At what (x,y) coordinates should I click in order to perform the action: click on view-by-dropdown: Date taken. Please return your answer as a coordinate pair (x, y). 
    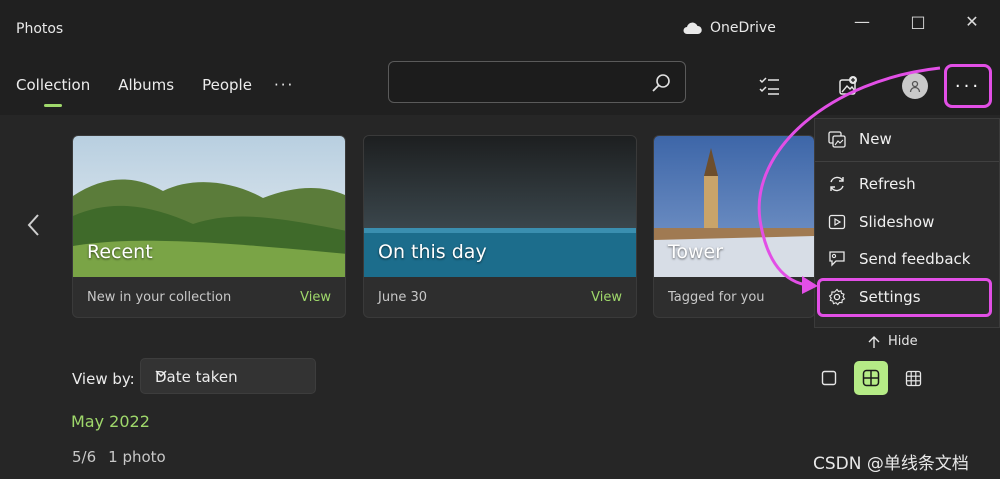
    Looking at the image, I should click on (228, 376).